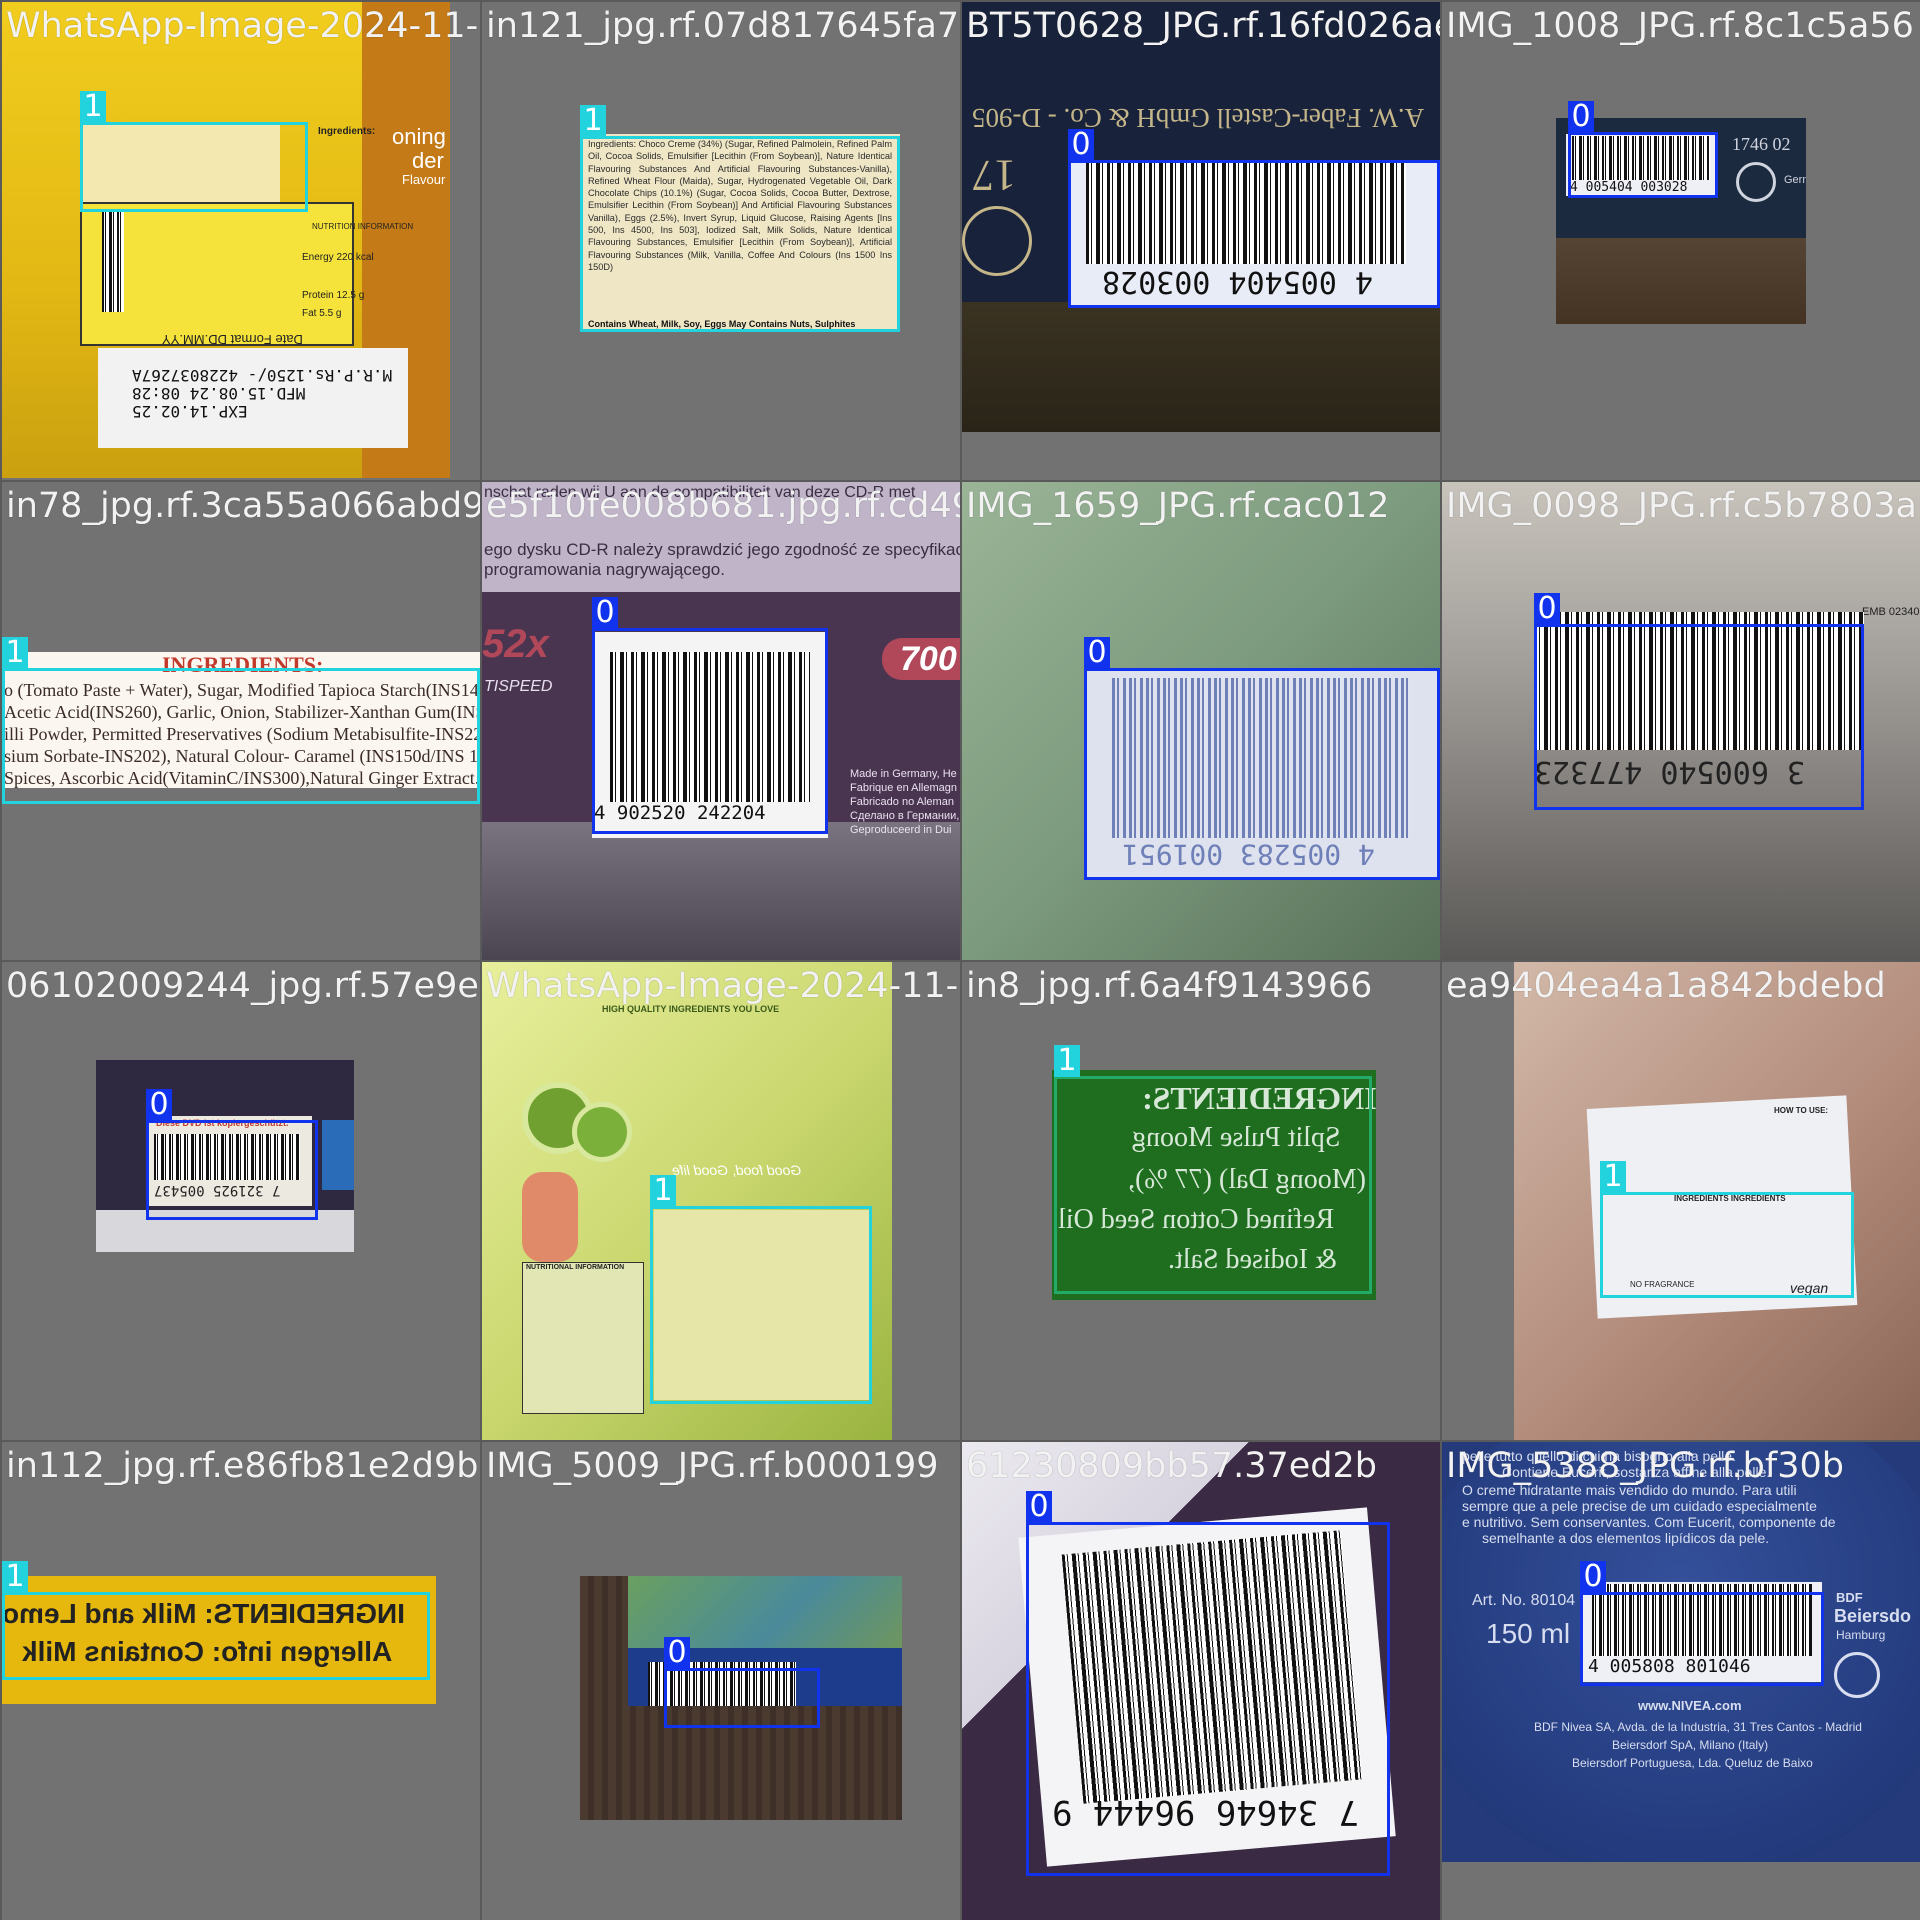 Image resolution: width=1920 pixels, height=1920 pixels. I want to click on maker-text: A.W. Faber-Castell GmbH & Co. - D-905, so click(1198, 118).